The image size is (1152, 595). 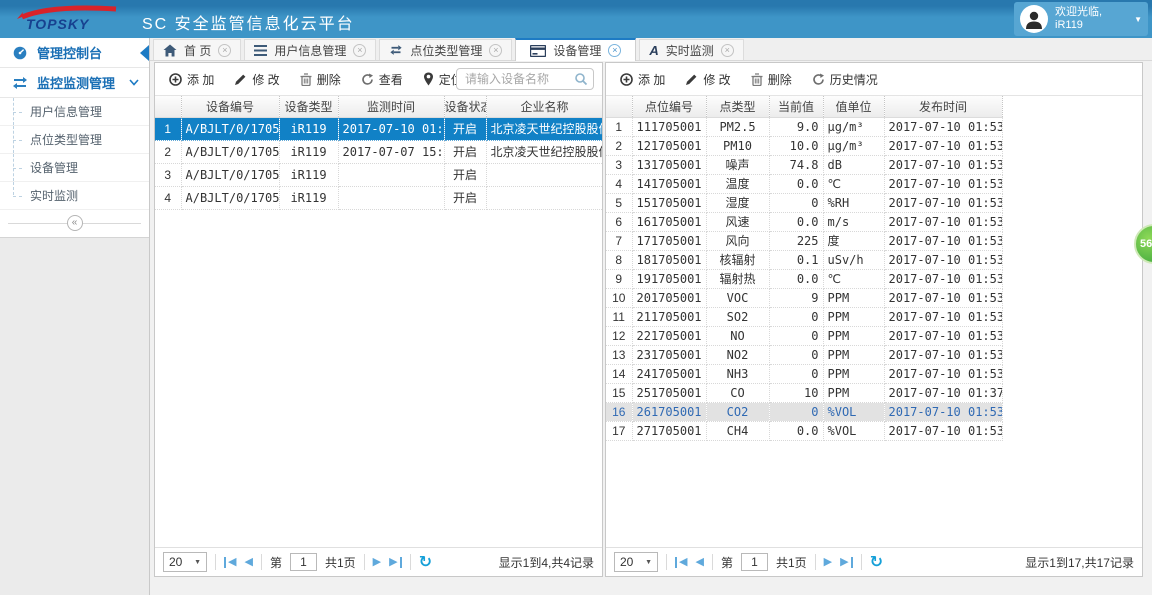 What do you see at coordinates (378, 175) in the screenshot?
I see `table-row: 3A/BJLT/0/1705003iR119 开启` at bounding box center [378, 175].